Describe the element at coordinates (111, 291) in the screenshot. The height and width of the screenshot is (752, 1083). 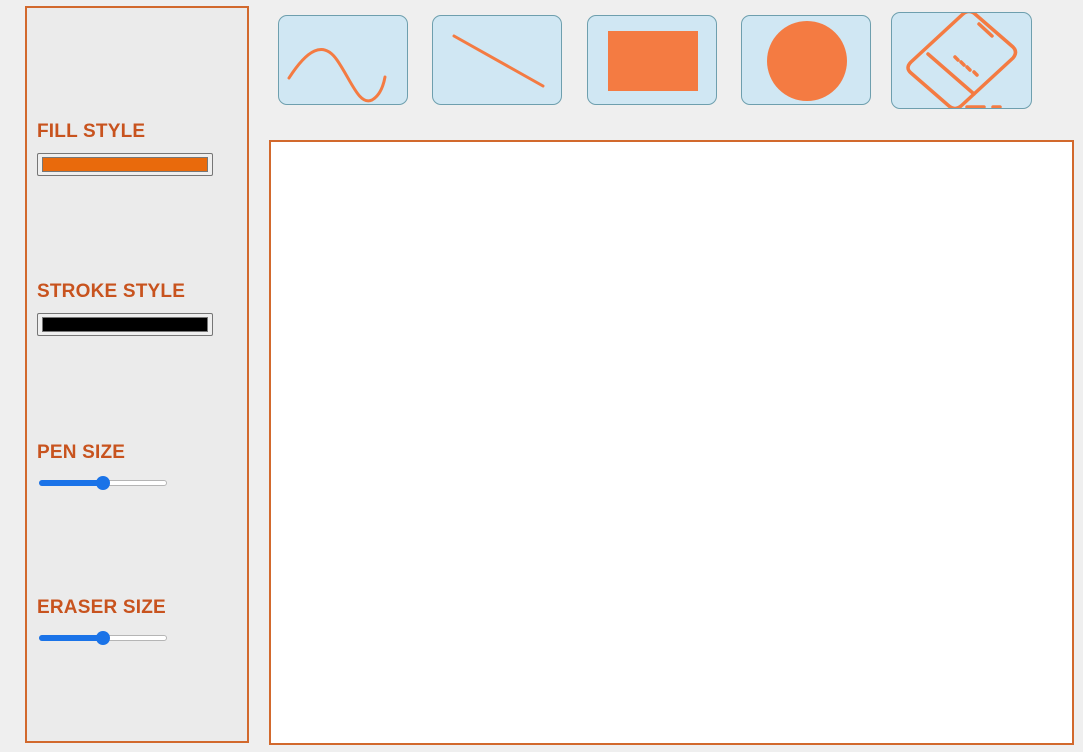
I see `stroke-style-label: STROKE STYLE` at that location.